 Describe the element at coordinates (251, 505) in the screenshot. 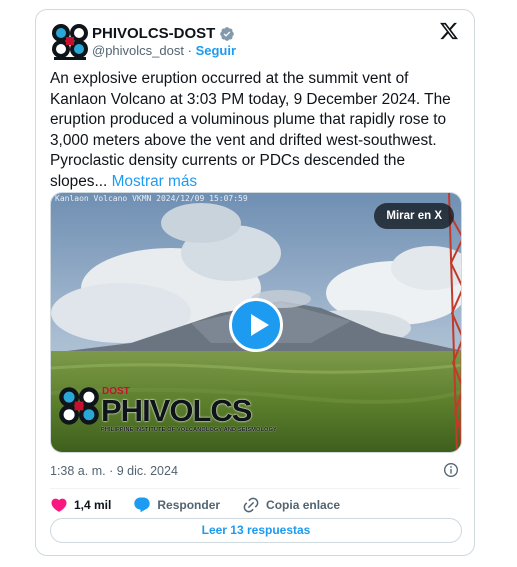

I see `link-icon` at that location.